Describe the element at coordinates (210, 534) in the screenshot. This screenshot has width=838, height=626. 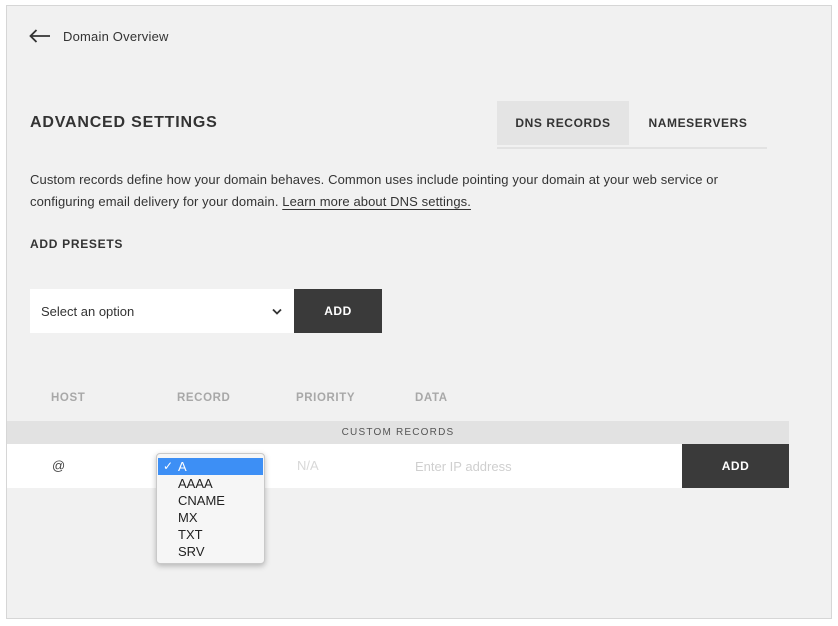
I see `record-option-txt: TXT` at that location.